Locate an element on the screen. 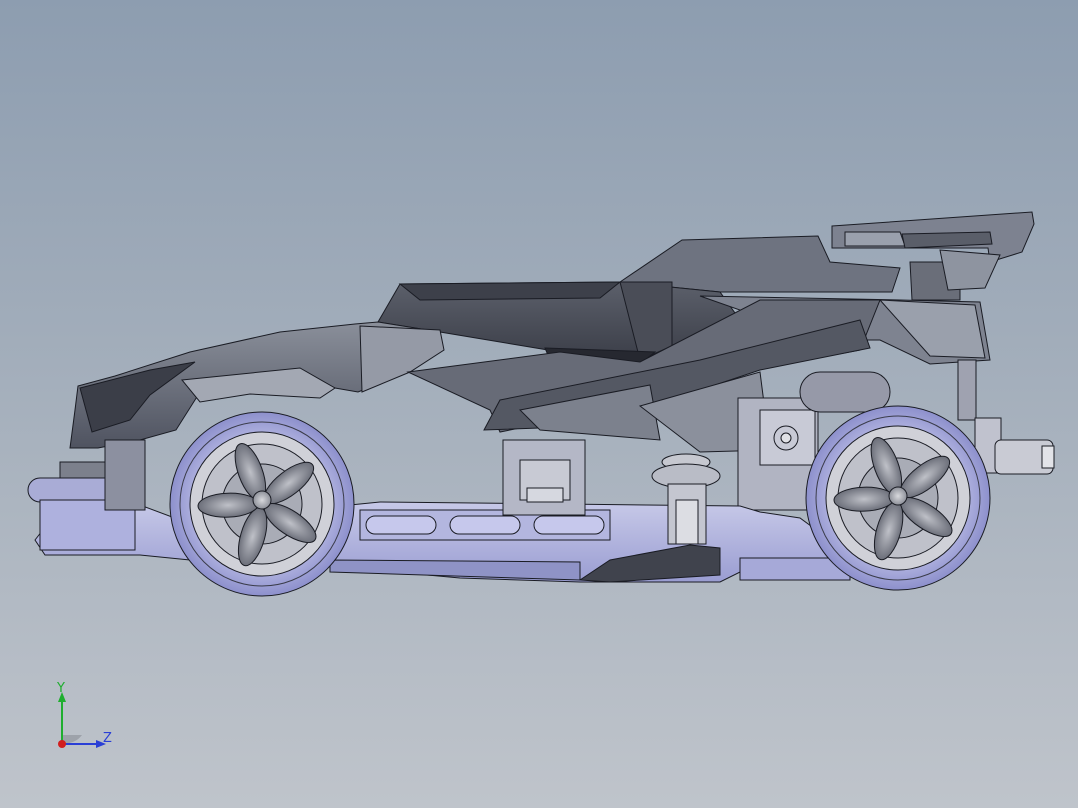  z-axis-label: Z is located at coordinates (107, 738).